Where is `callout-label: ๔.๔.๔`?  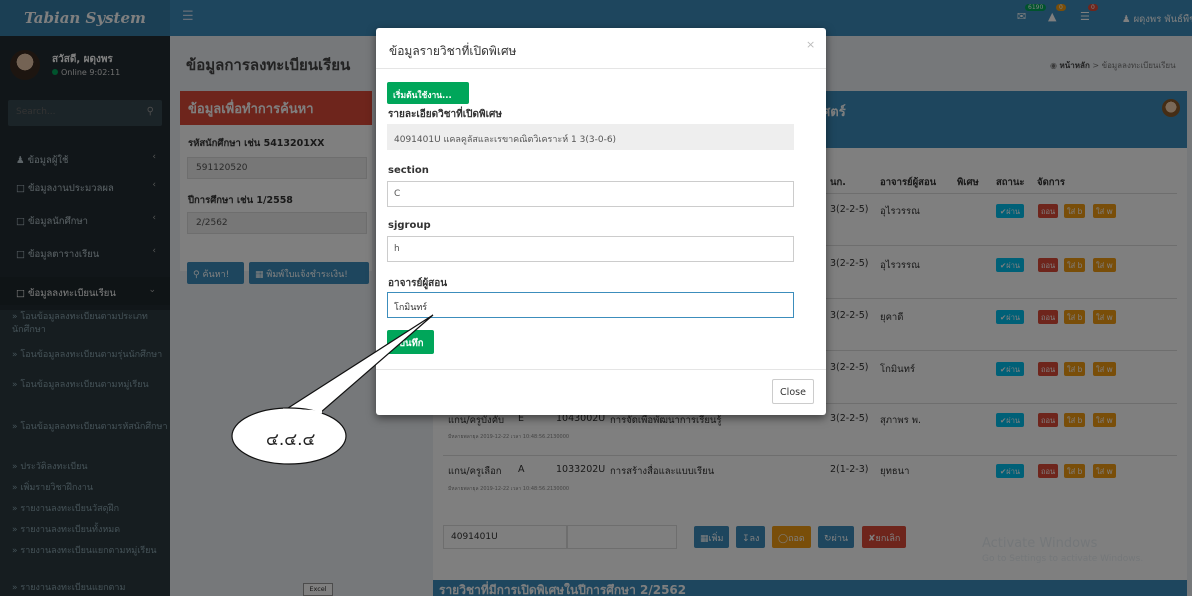
callout-label: ๔.๔.๔ is located at coordinates (291, 440).